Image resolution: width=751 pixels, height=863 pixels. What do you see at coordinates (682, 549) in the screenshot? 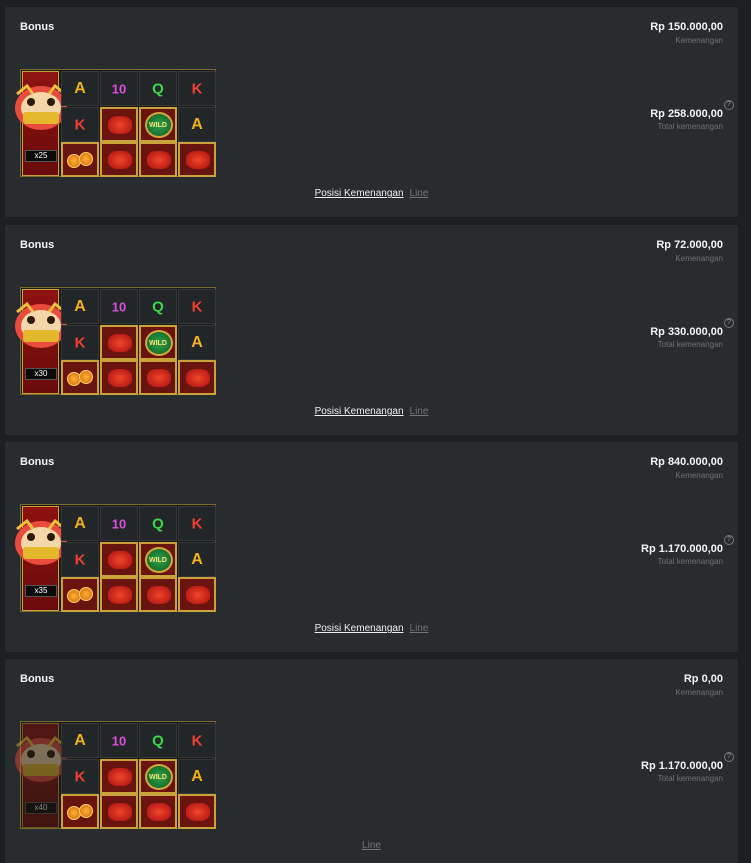
I see `total-win-amount: Rp 1.170.000,00` at bounding box center [682, 549].